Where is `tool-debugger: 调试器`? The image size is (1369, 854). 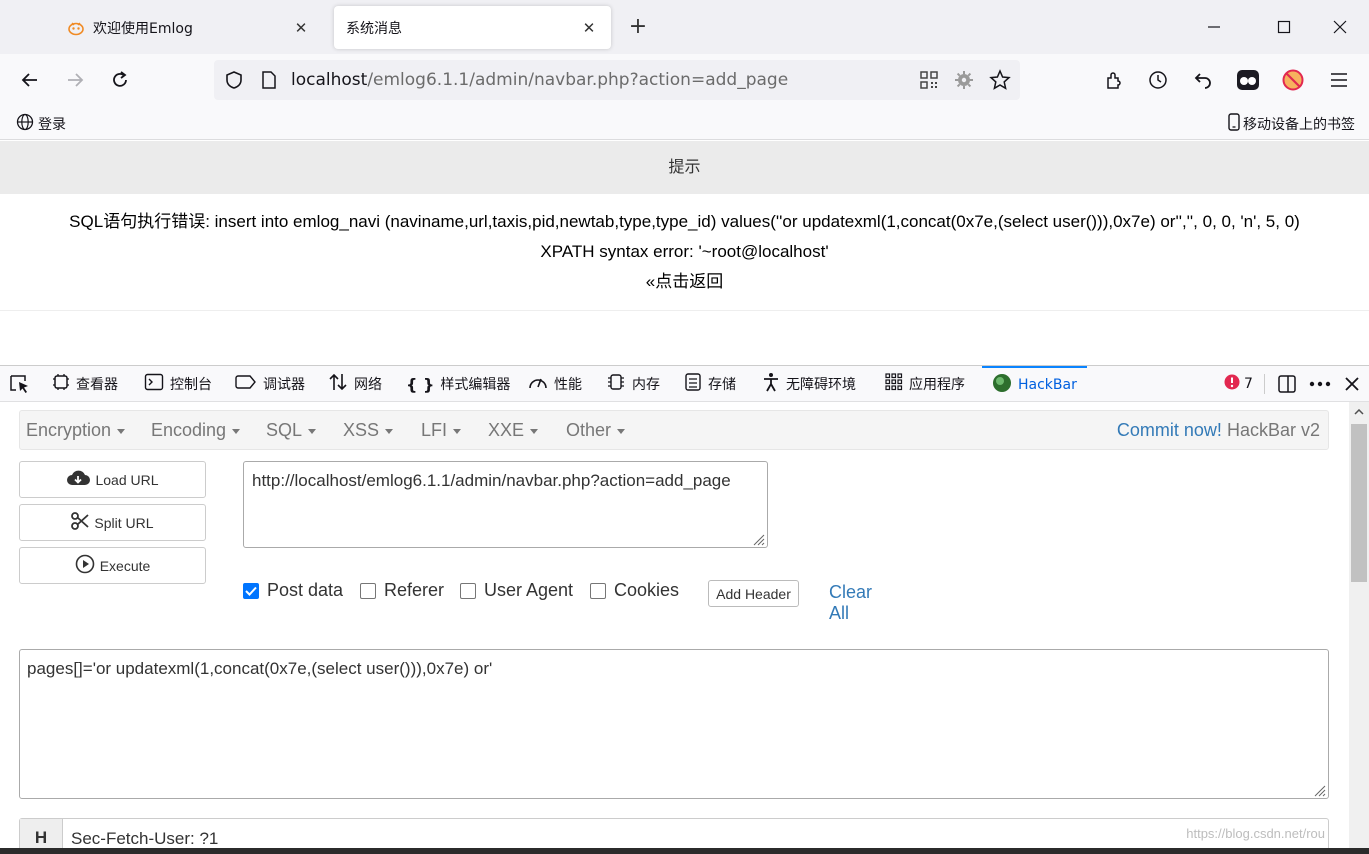
tool-debugger: 调试器 is located at coordinates (270, 384).